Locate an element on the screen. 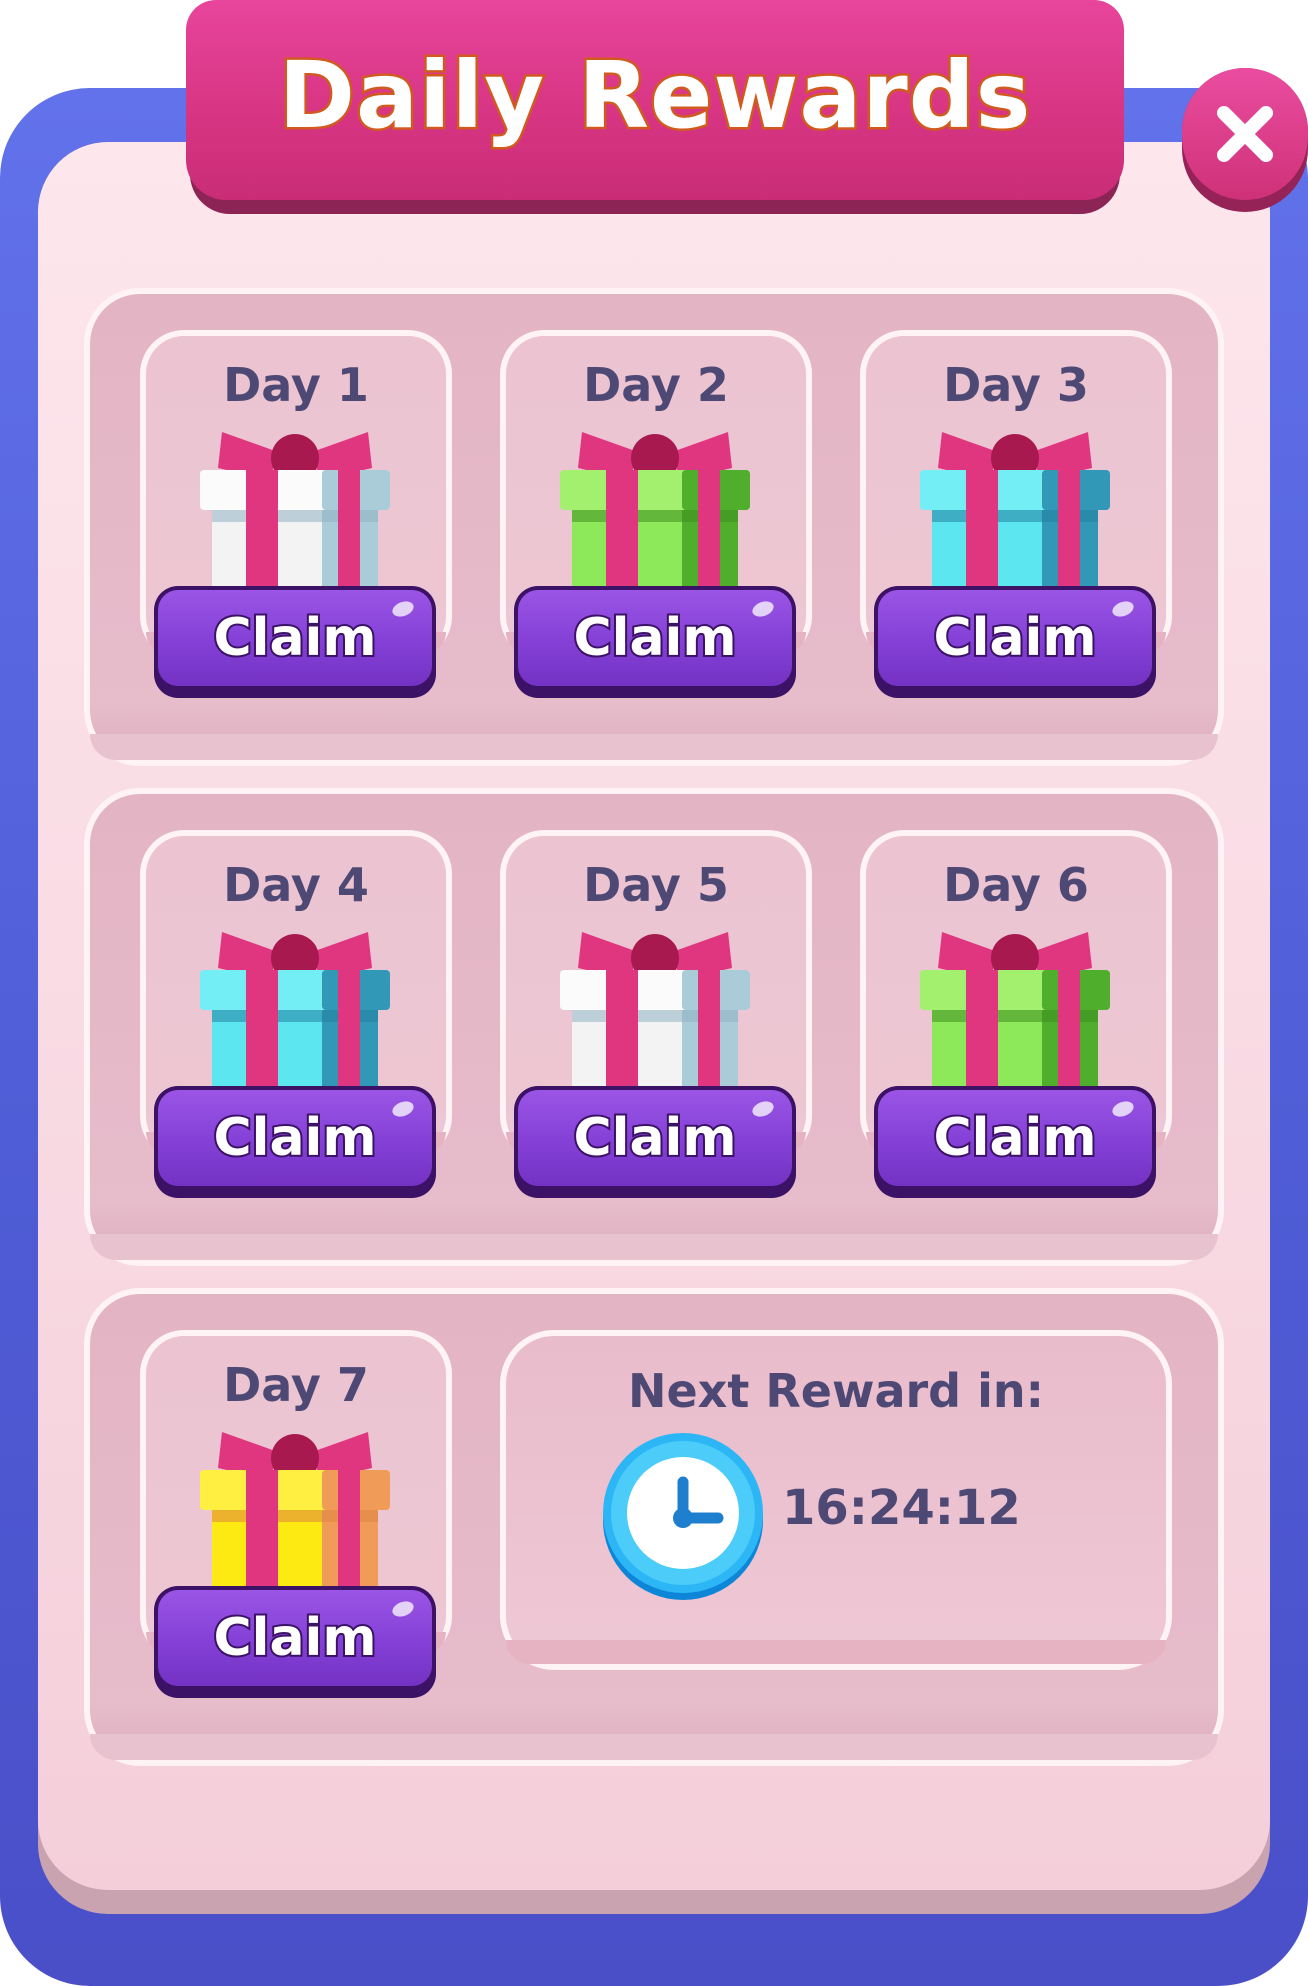 The width and height of the screenshot is (1308, 1986). title-banner: Daily Rewards is located at coordinates (655, 100).